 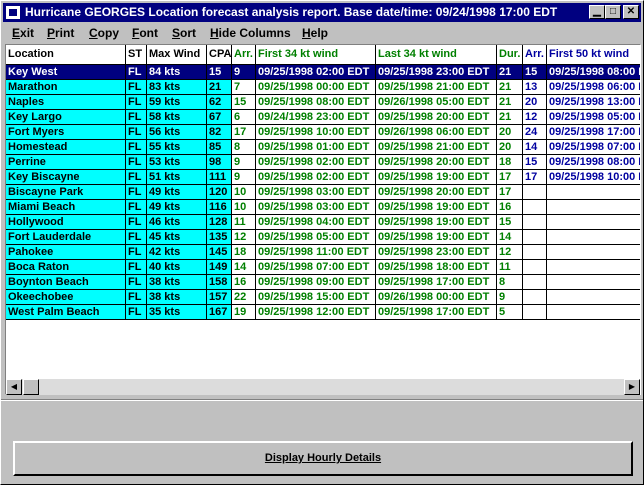 I want to click on menu-print: Print, so click(x=60, y=33).